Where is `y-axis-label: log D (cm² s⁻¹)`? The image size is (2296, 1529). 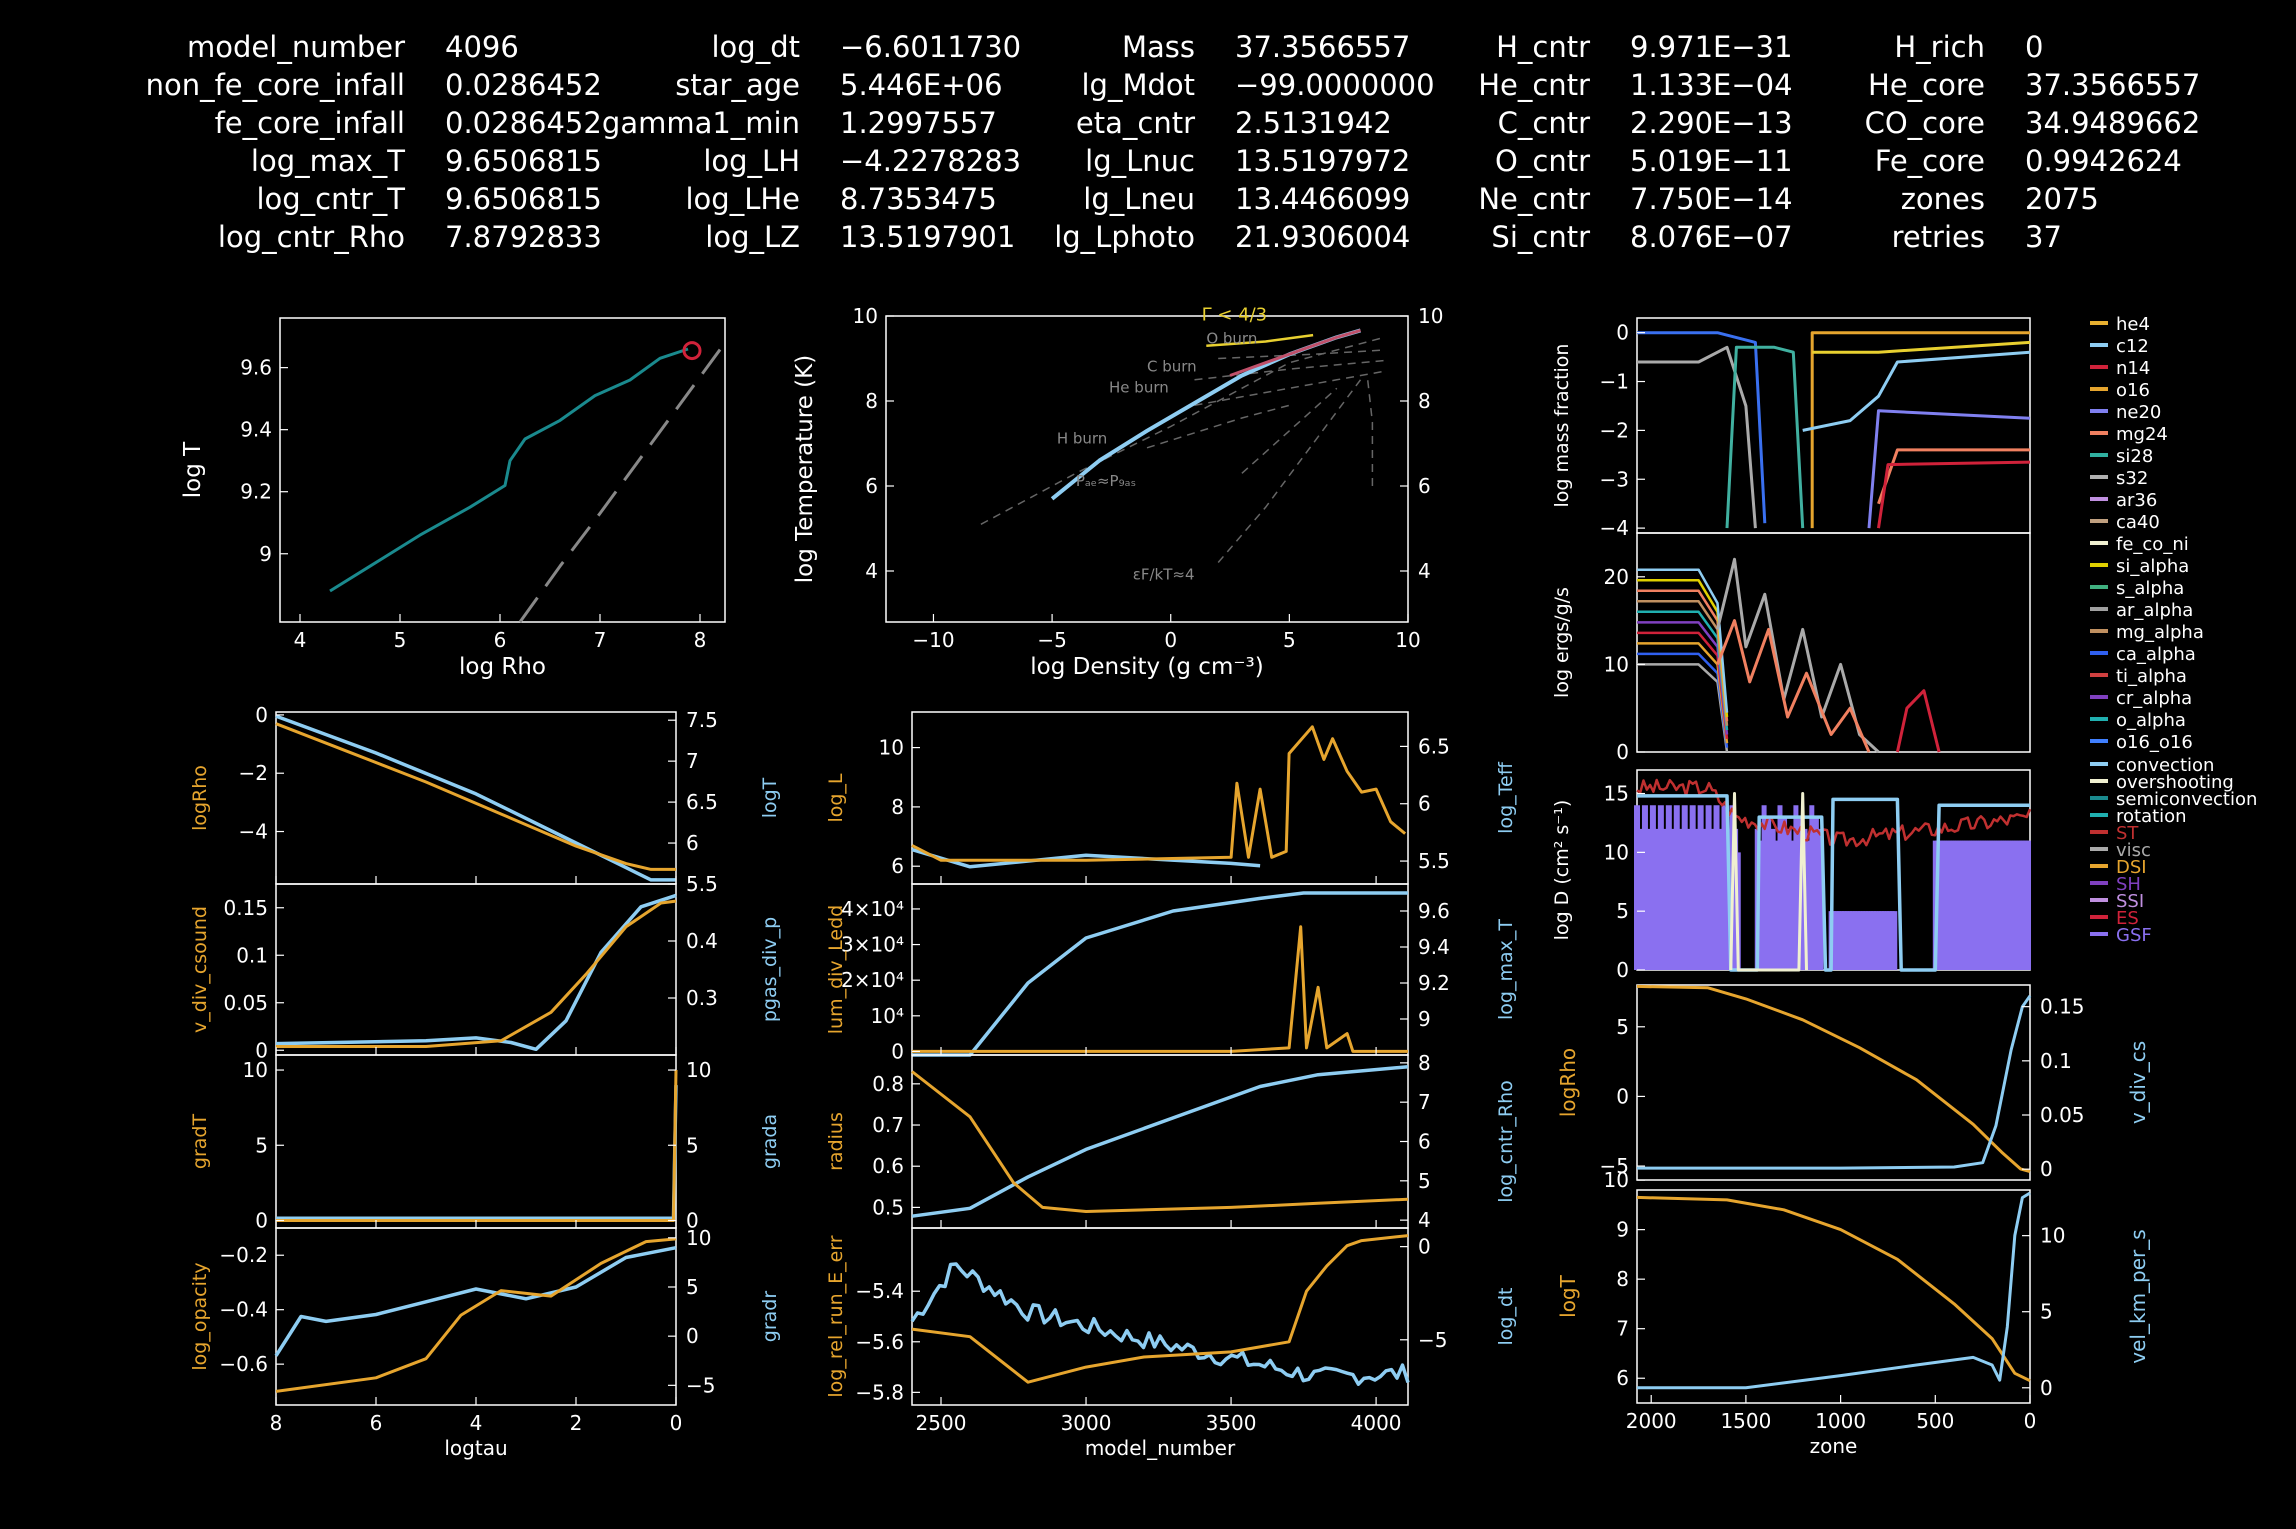 y-axis-label: log D (cm² s⁻¹) is located at coordinates (1562, 870).